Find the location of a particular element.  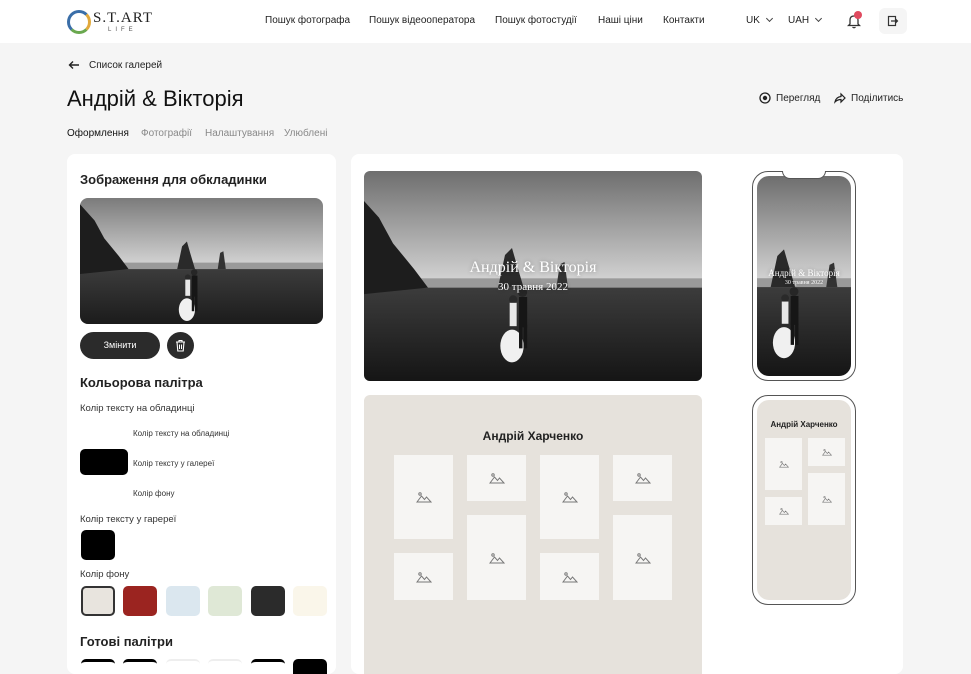

delete-cover-button is located at coordinates (180, 345).